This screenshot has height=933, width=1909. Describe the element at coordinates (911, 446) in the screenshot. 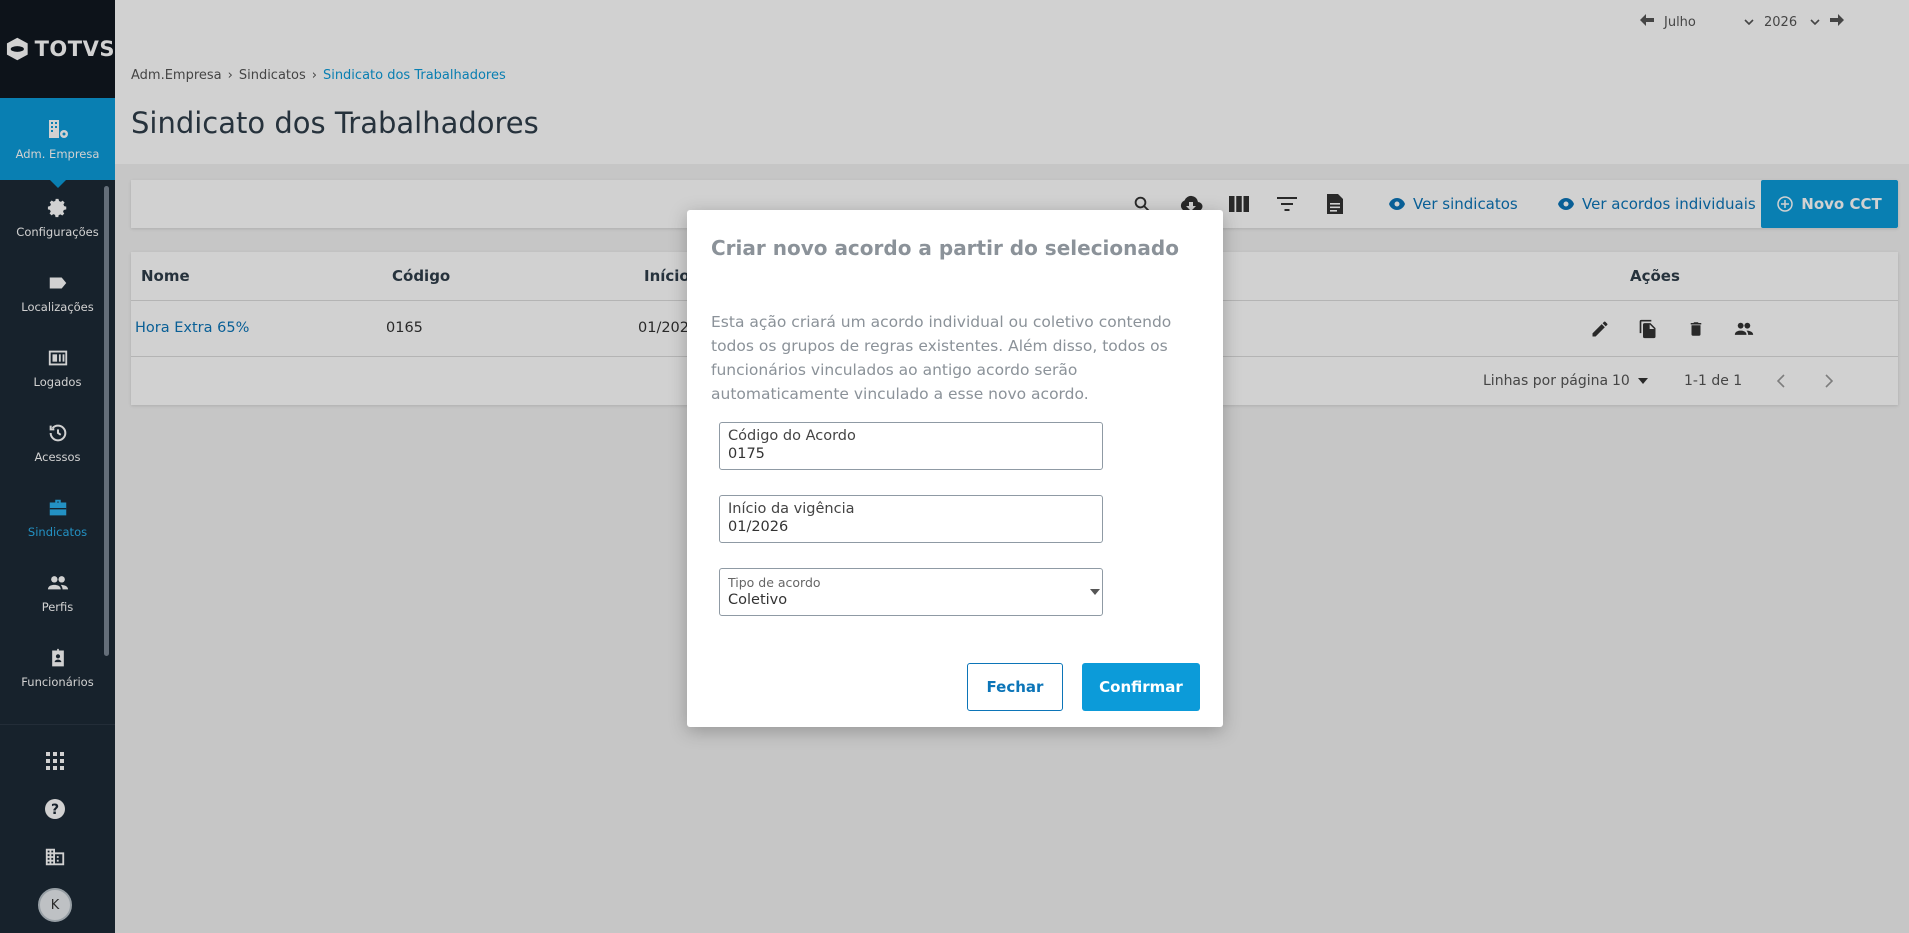

I see `codigo-acordo-field: Código do Acordo 0175` at that location.